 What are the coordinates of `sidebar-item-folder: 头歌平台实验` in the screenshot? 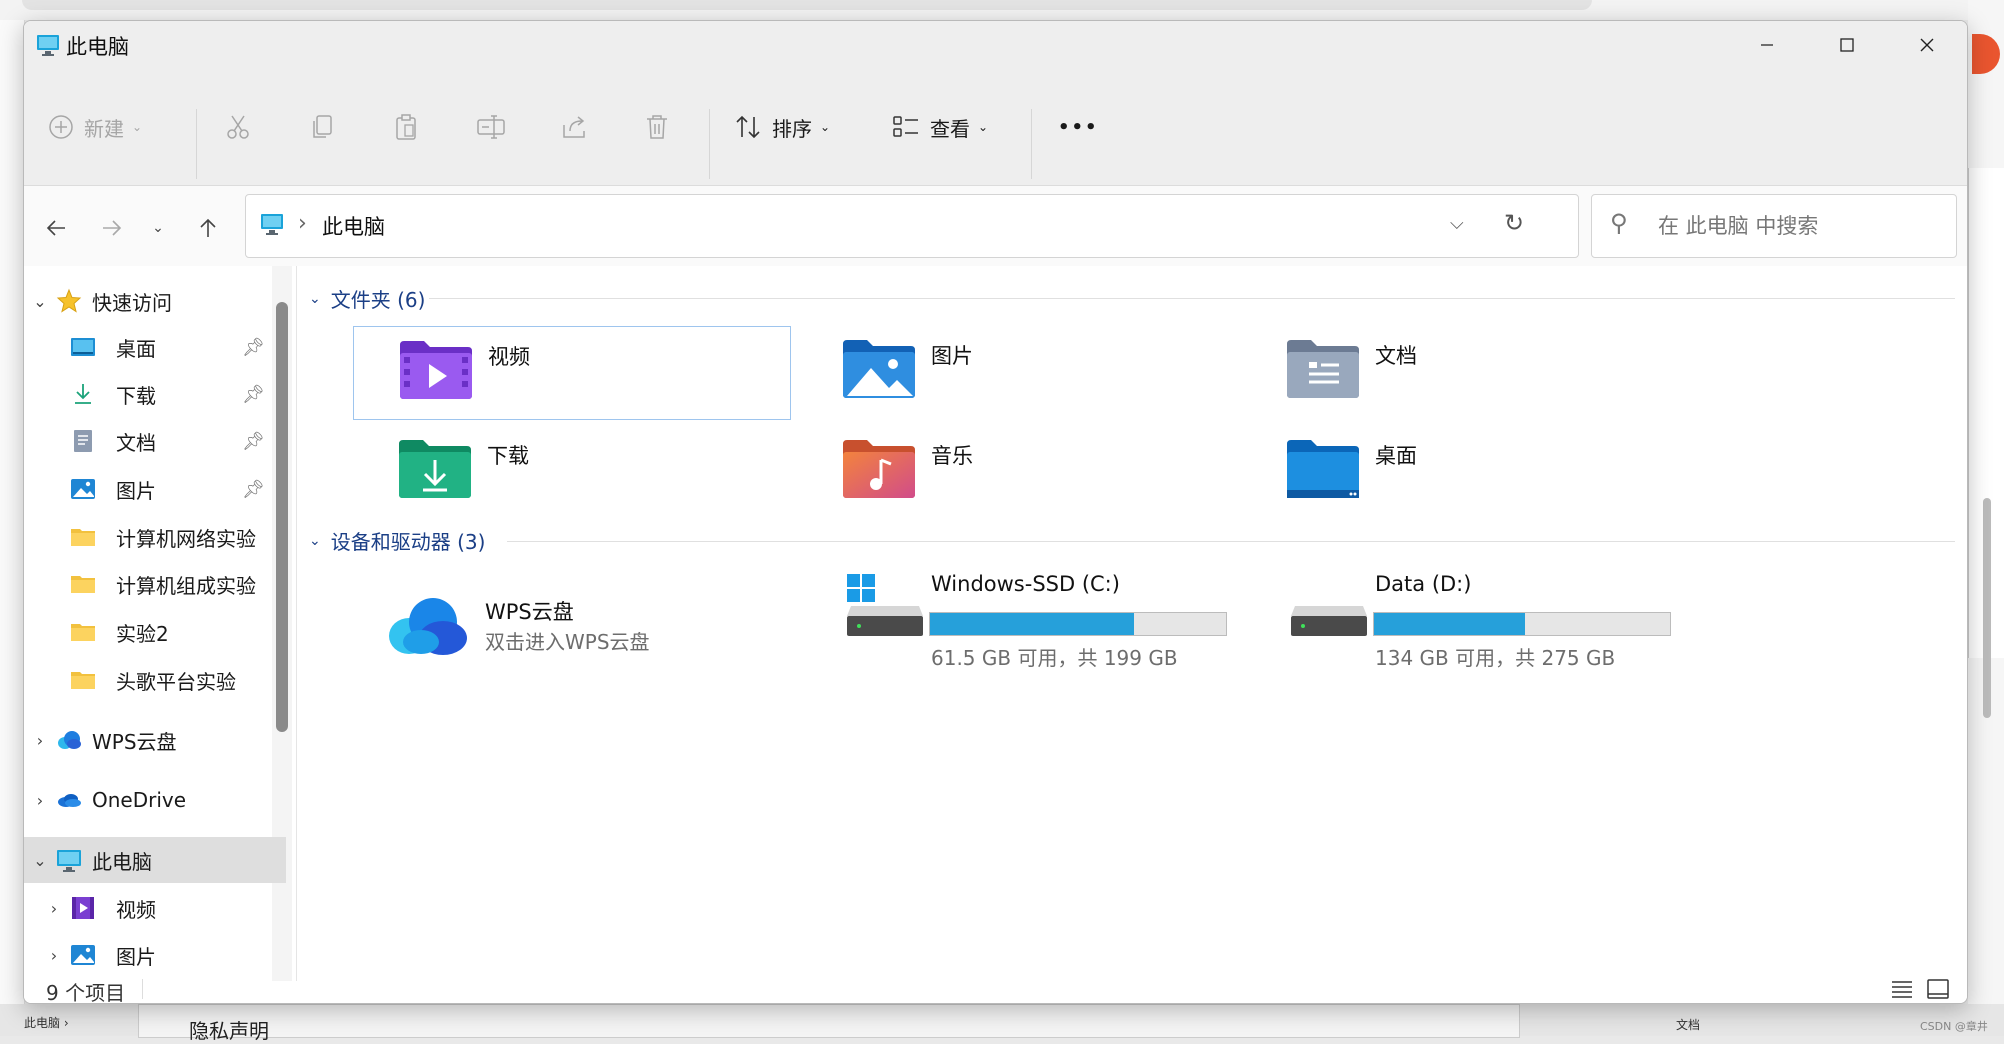 It's located at (155, 680).